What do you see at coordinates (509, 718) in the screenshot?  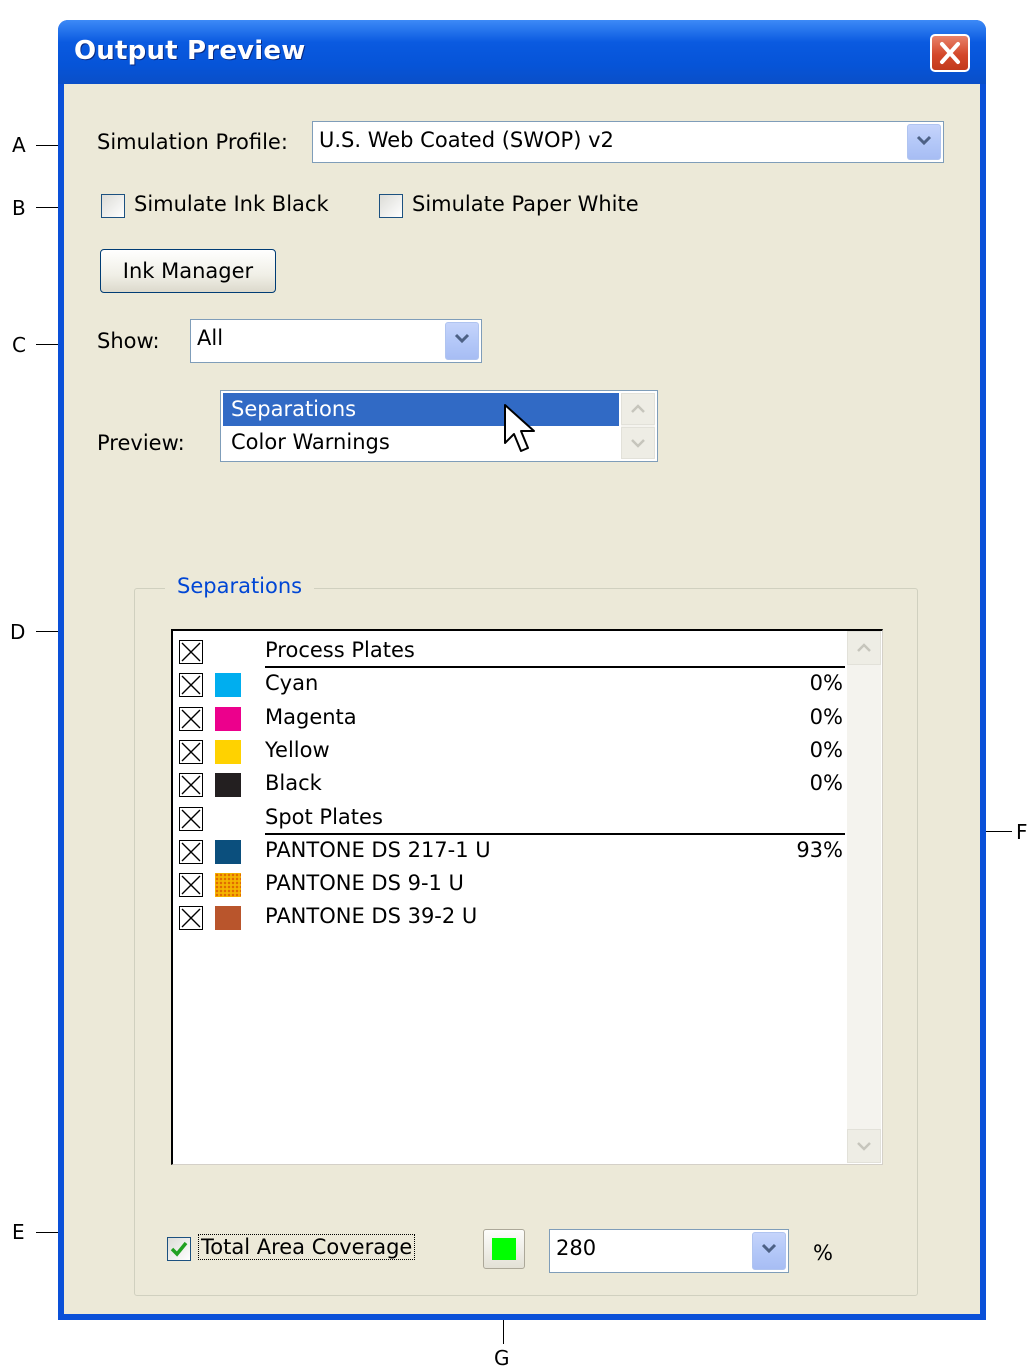 I see `separation-row: Magenta 0%` at bounding box center [509, 718].